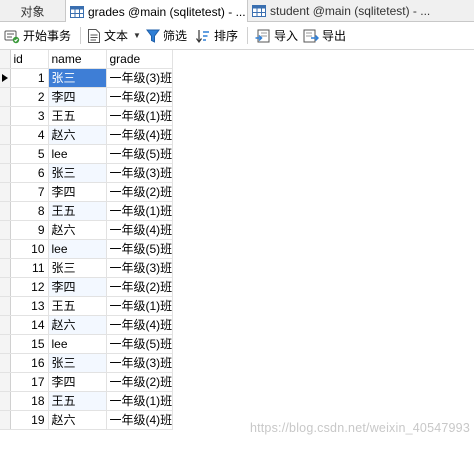 The height and width of the screenshot is (450, 474). I want to click on cell-id: 13, so click(29, 306).